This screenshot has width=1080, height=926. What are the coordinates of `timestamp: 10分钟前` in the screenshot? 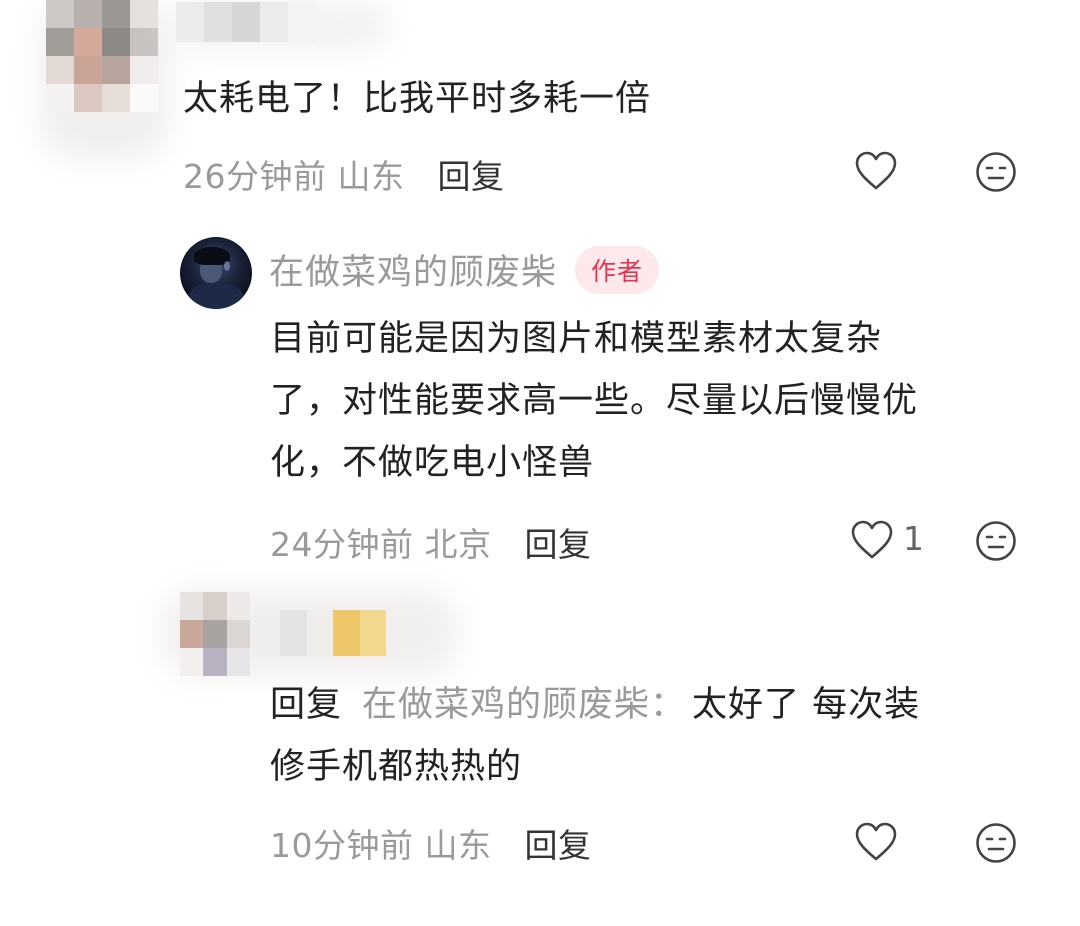 It's located at (342, 845).